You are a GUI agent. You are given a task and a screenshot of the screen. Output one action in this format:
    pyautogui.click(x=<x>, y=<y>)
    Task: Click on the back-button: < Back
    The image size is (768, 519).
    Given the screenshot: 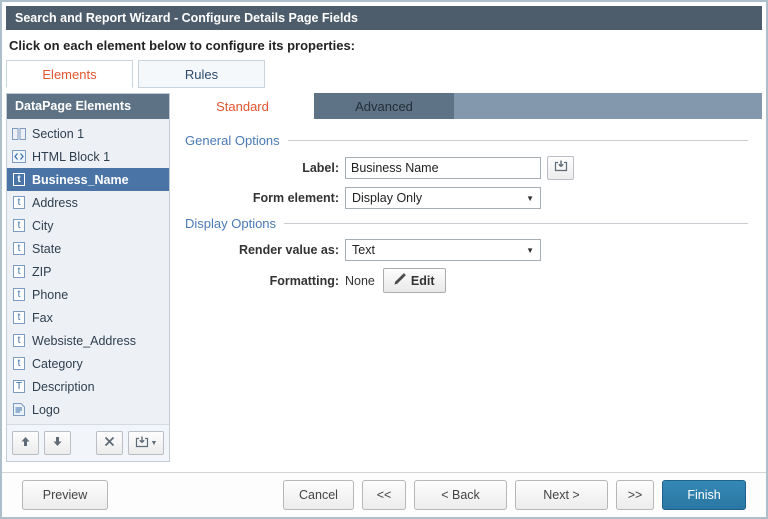 What is the action you would take?
    pyautogui.click(x=460, y=495)
    